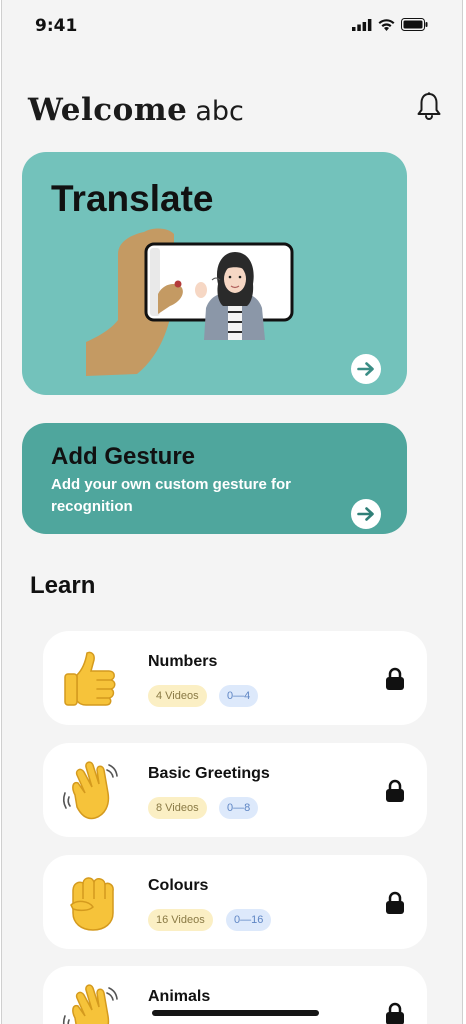 The image size is (466, 1024). I want to click on lesson-title: Numbers, so click(183, 661).